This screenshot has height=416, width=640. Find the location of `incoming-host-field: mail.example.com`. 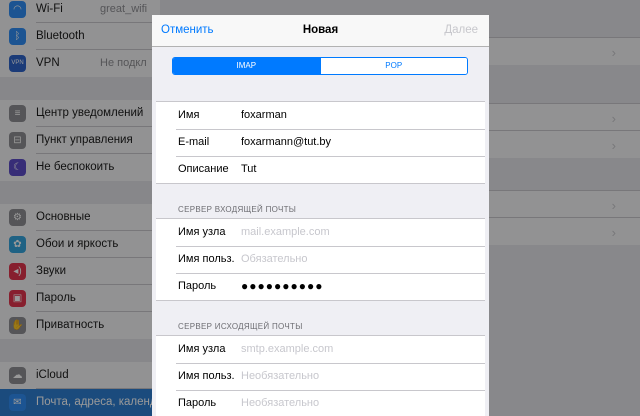

incoming-host-field: mail.example.com is located at coordinates (359, 232).